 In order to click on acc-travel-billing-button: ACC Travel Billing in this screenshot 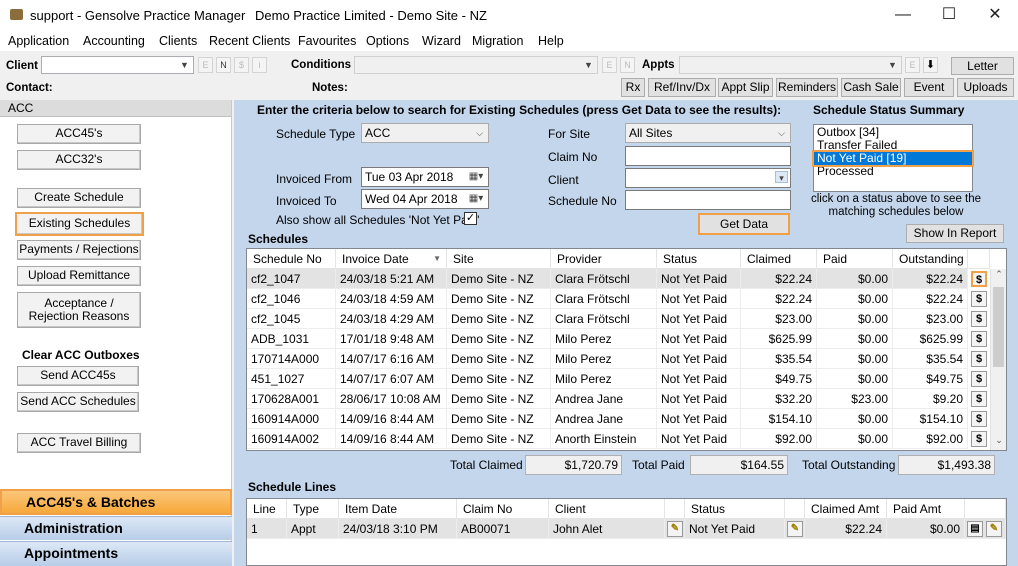, I will do `click(79, 443)`.